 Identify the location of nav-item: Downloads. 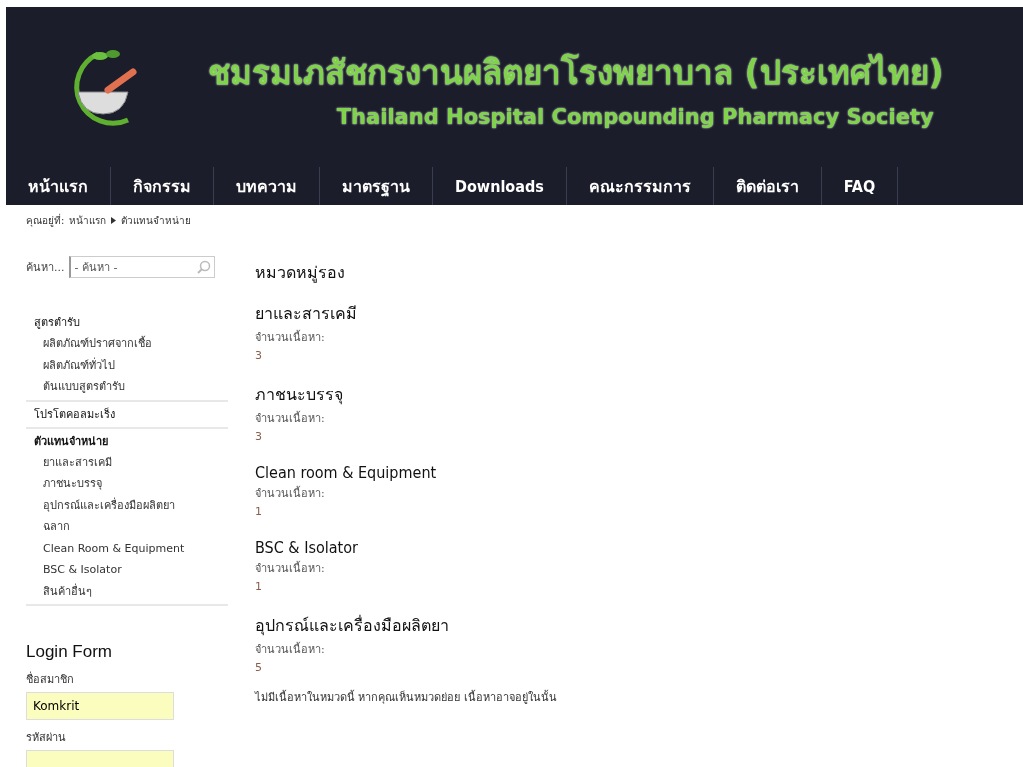
(500, 186).